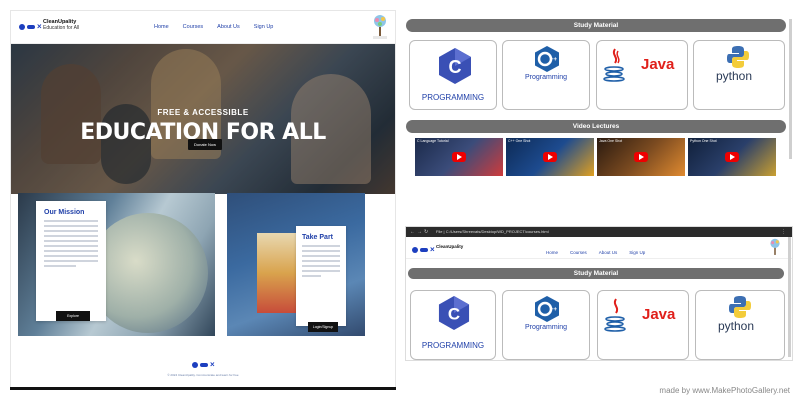 The height and width of the screenshot is (400, 800). I want to click on watermark-text: made by www.MakePhotoGallery.net, so click(724, 390).